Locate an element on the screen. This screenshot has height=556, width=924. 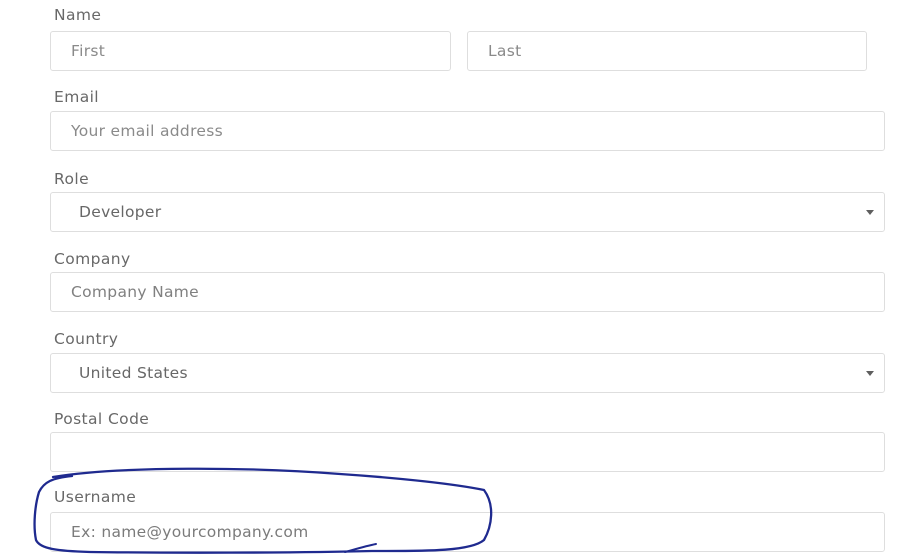
company-input: Company Name is located at coordinates (467, 292).